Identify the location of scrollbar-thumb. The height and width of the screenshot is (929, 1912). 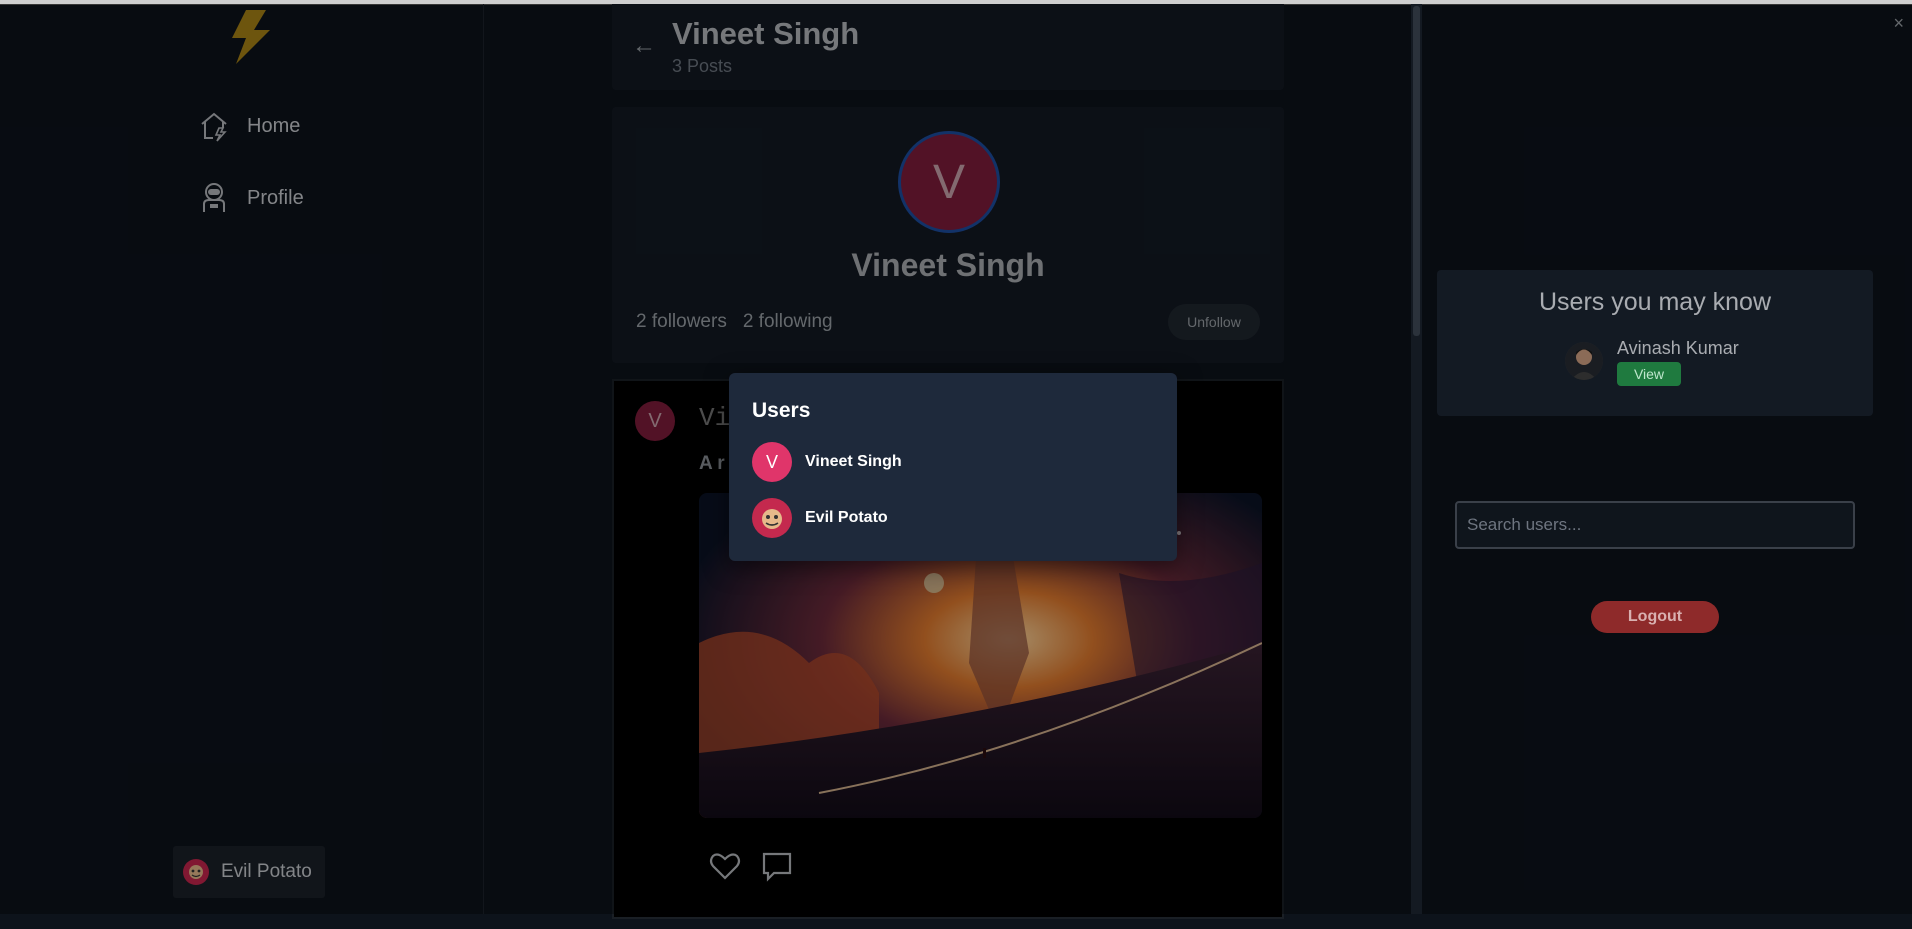
(1416, 171).